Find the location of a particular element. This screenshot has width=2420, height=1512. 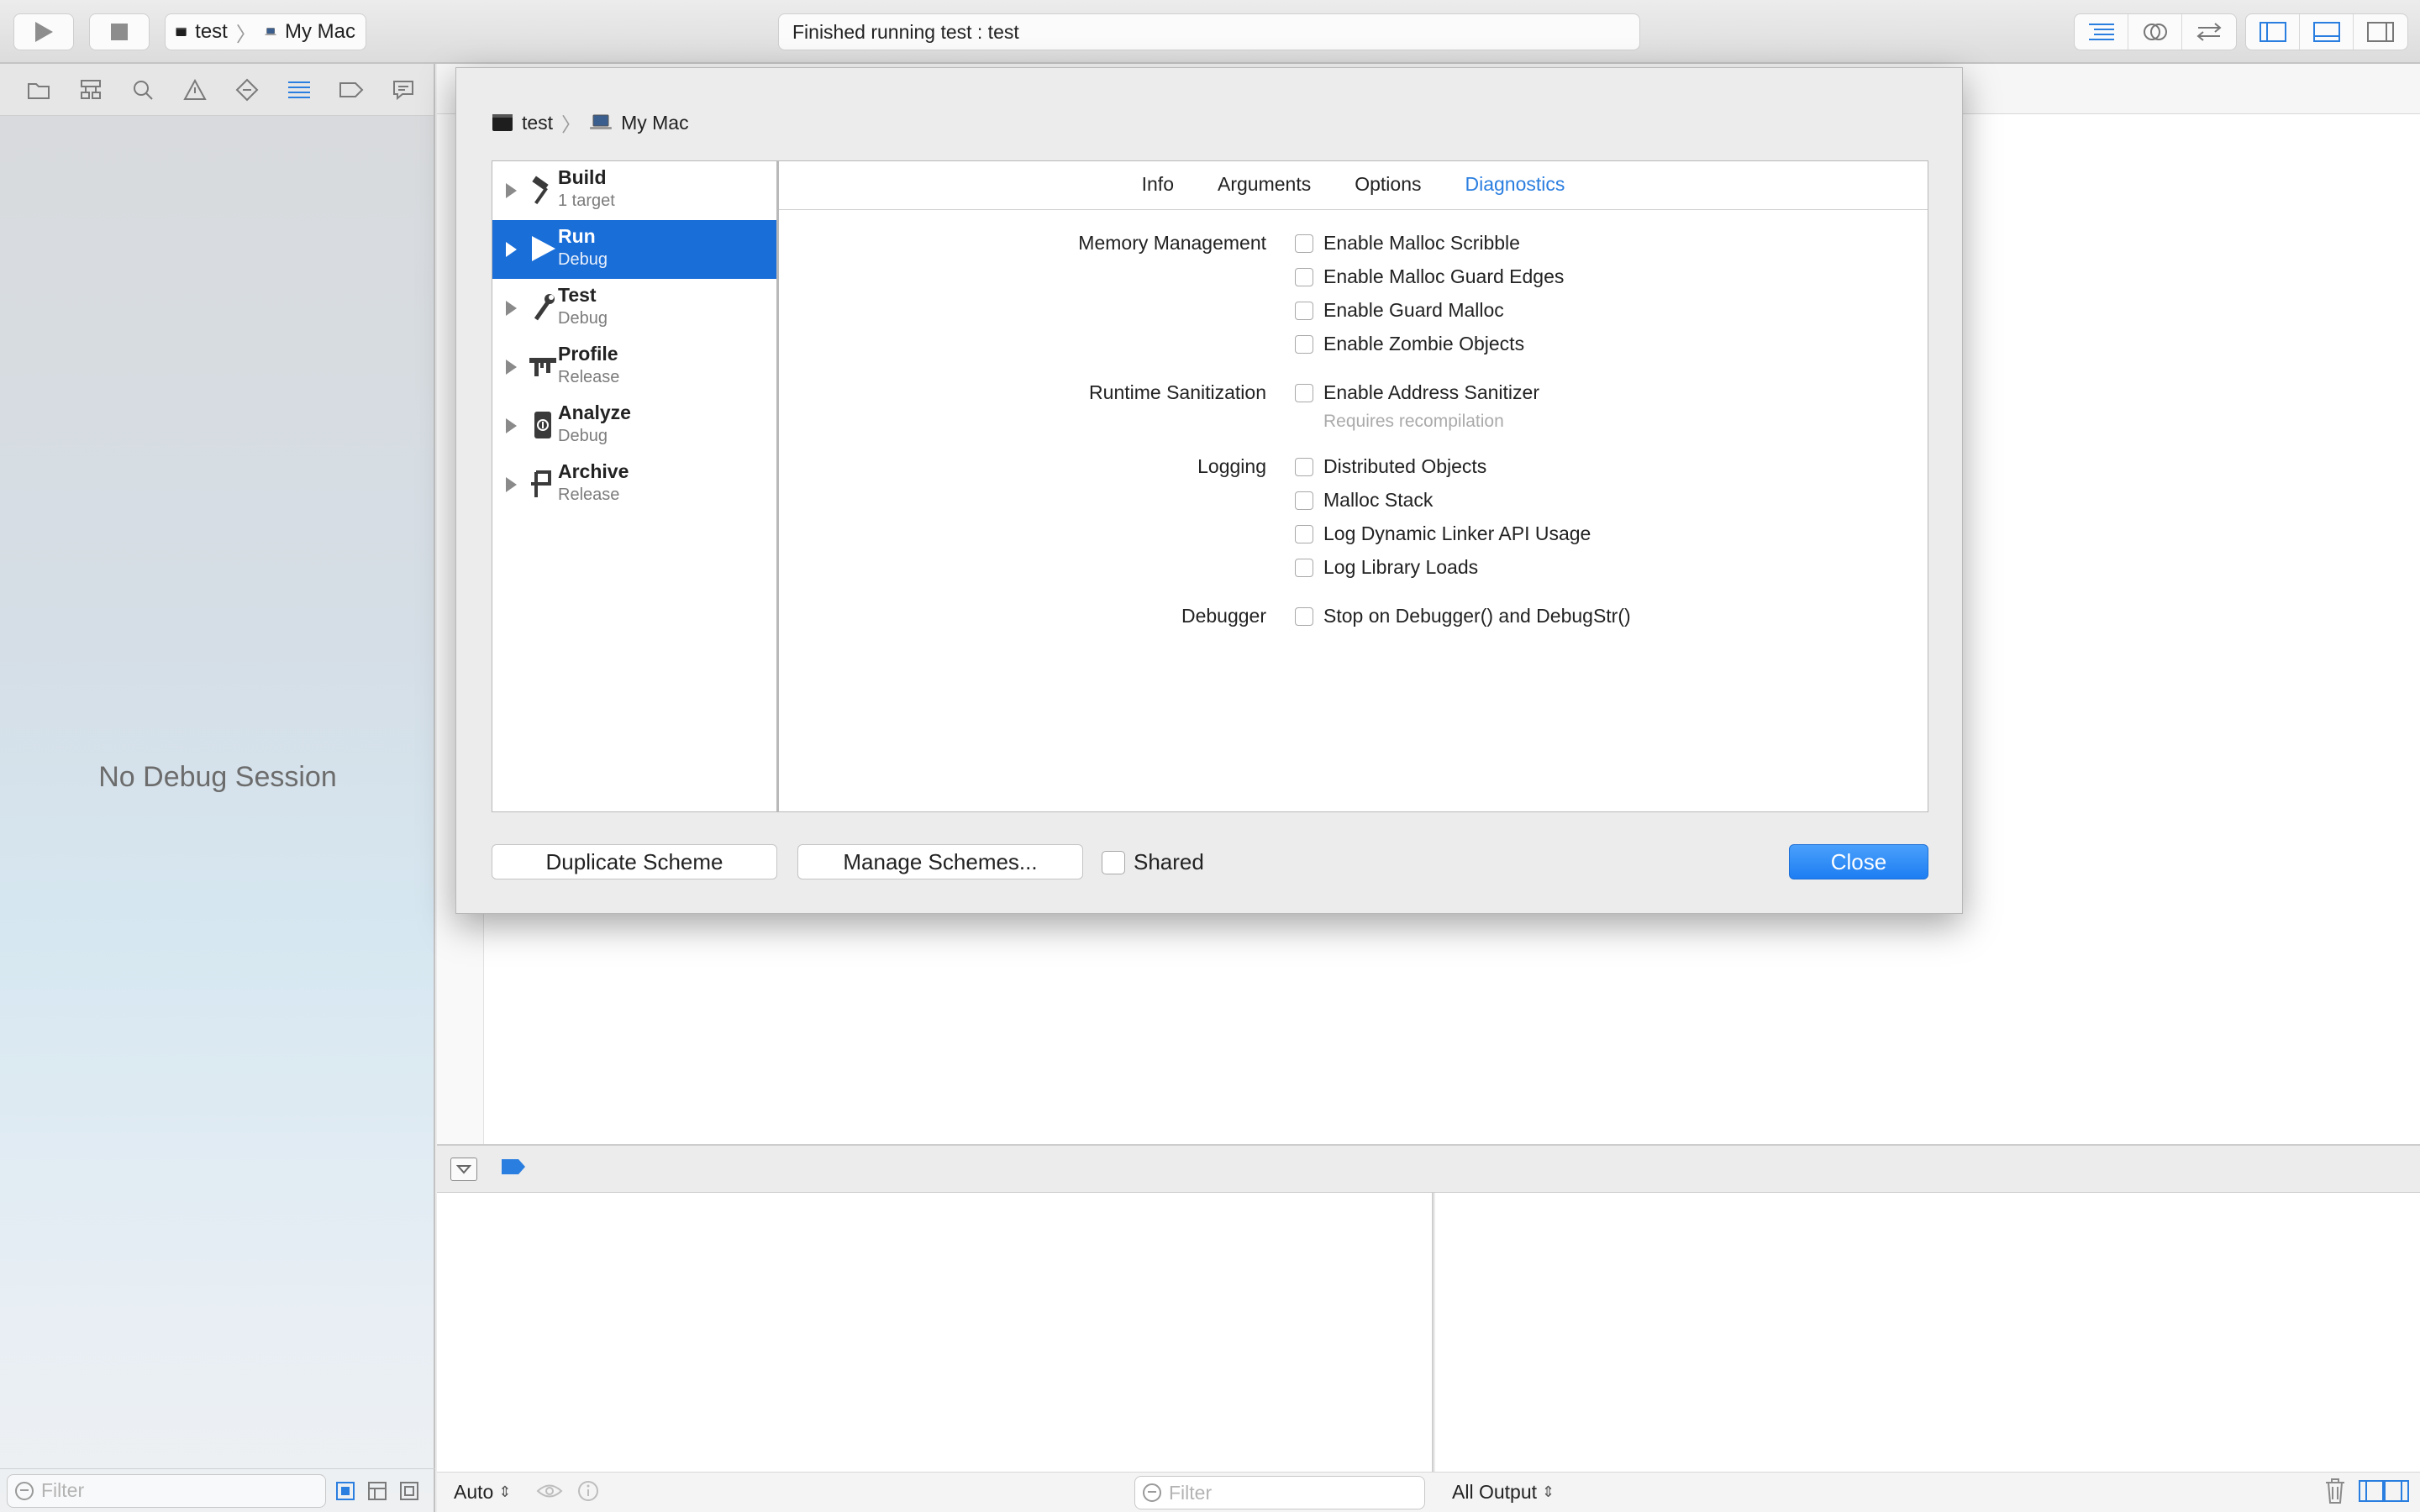

stop-on-debugger-option: Stop on Debugger() and DebugStr() is located at coordinates (1463, 616).